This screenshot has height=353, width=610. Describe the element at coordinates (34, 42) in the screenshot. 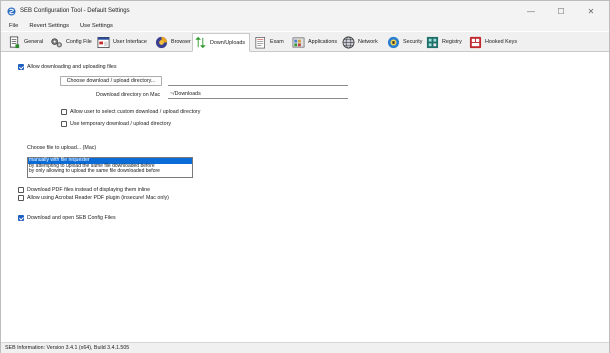

I see `tab-general-label: General` at that location.